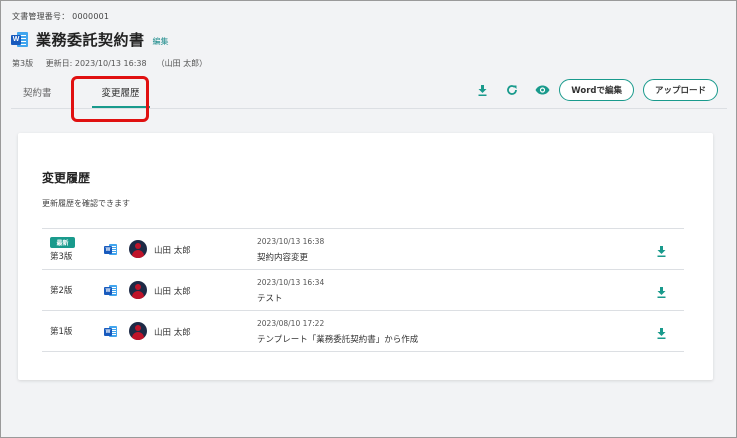  What do you see at coordinates (270, 299) in the screenshot?
I see `history-comment: テスト` at bounding box center [270, 299].